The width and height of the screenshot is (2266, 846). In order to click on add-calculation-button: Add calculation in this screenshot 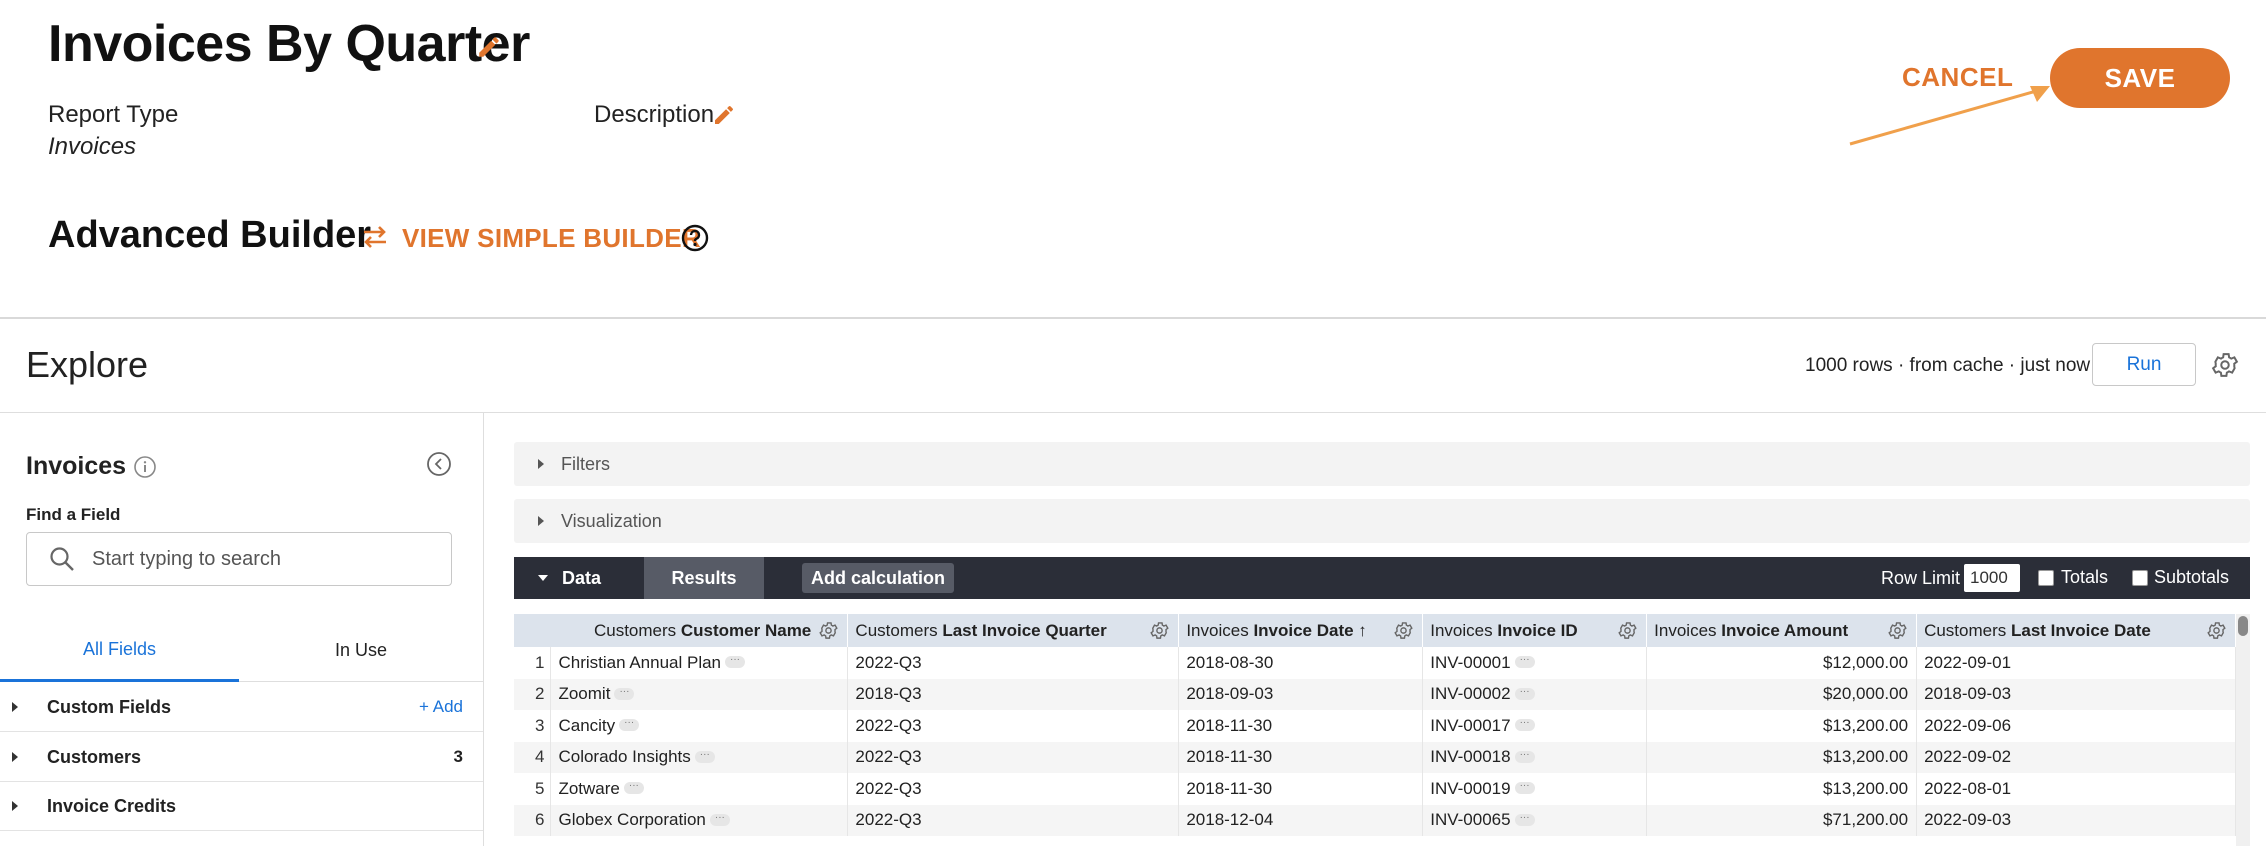, I will do `click(878, 578)`.